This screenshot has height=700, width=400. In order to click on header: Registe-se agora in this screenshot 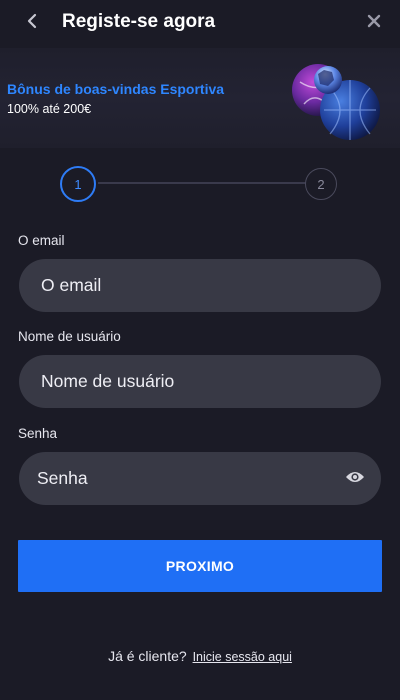, I will do `click(200, 24)`.